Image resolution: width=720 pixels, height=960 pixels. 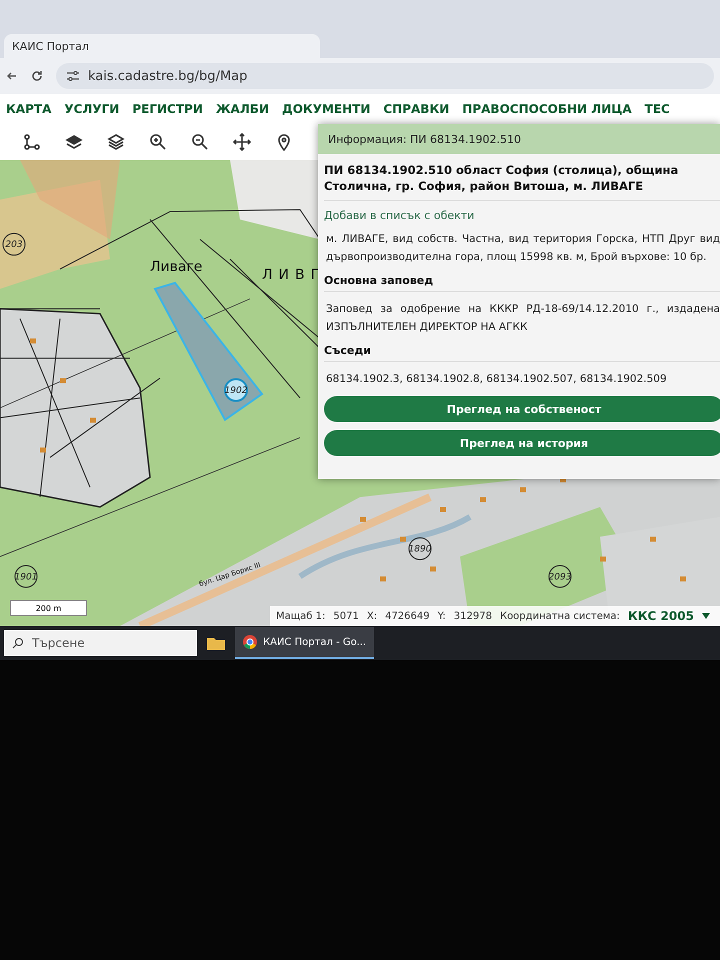 I want to click on folder-icon, so click(x=216, y=643).